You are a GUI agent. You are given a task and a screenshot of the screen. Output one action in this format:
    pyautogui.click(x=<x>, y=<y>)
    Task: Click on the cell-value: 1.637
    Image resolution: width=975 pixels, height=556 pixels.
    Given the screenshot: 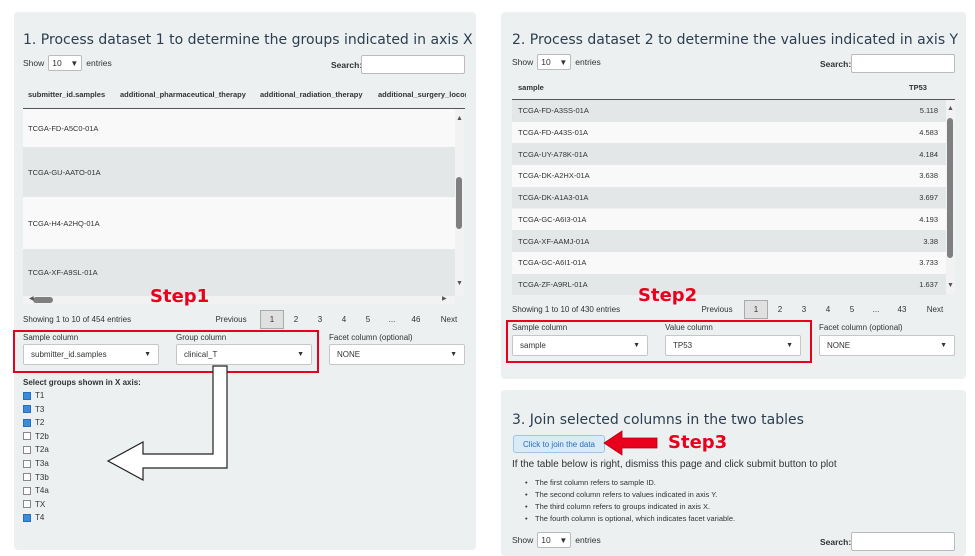 What is the action you would take?
    pyautogui.click(x=928, y=284)
    